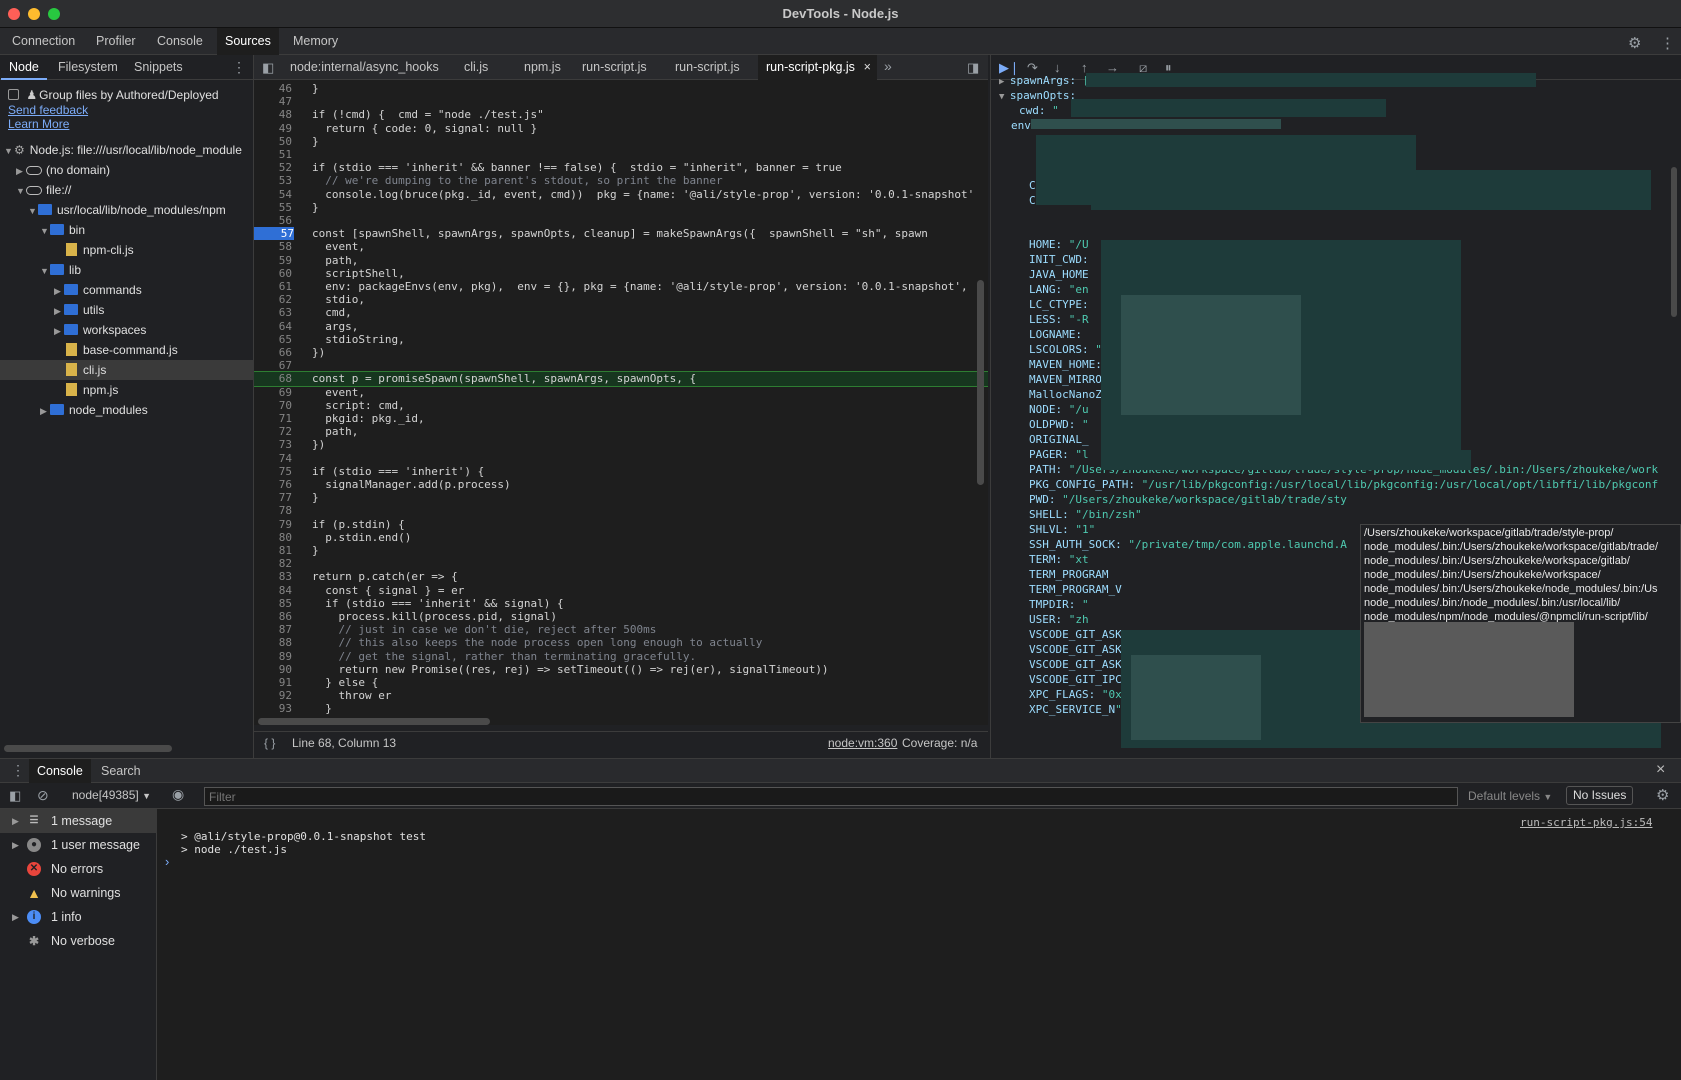 This screenshot has height=1080, width=1681. Describe the element at coordinates (621, 431) in the screenshot. I see `code-line: 72 path,` at that location.